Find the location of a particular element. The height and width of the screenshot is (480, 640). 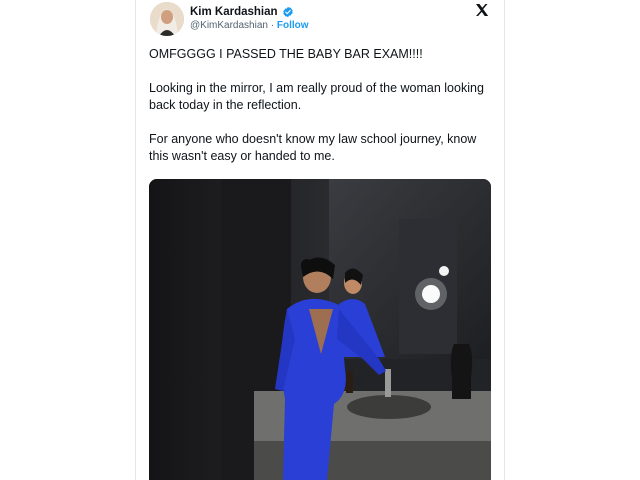

author-name: Kim Kardashian is located at coordinates (234, 12).